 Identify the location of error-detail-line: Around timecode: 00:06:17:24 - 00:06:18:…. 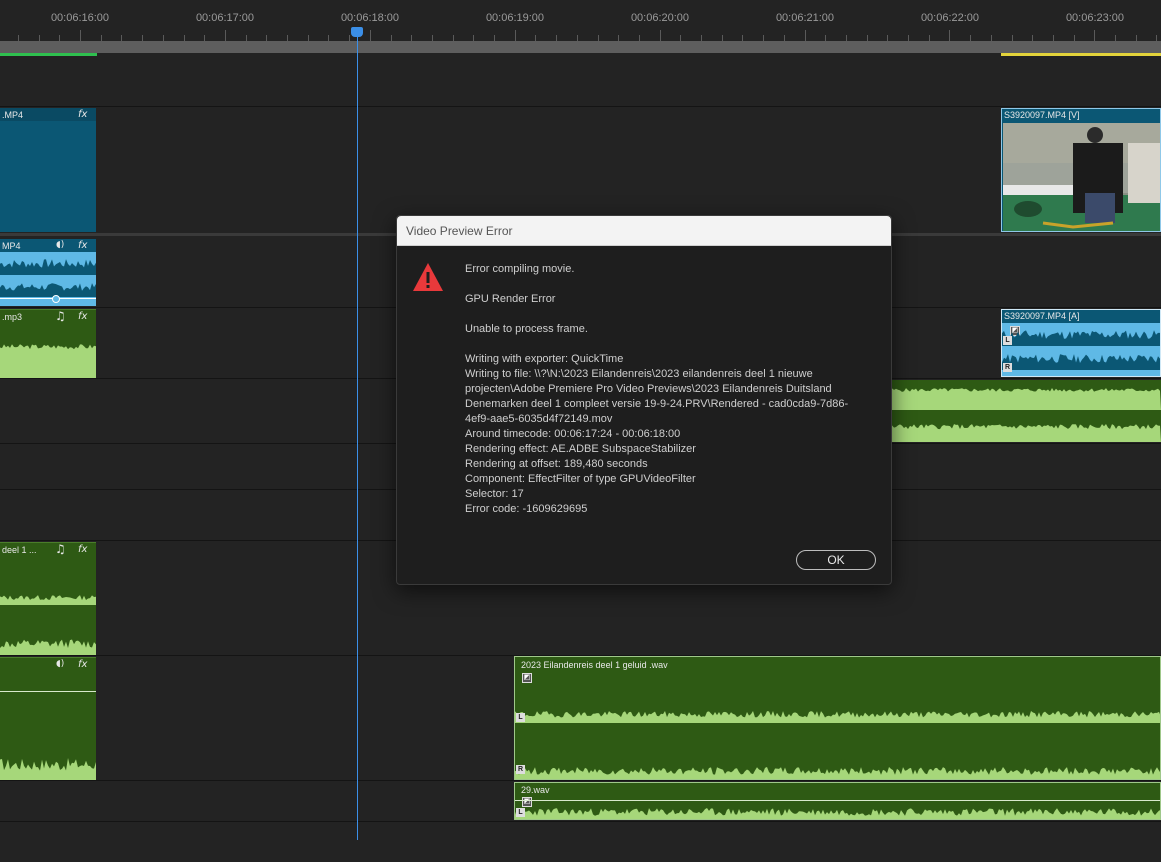
(573, 434).